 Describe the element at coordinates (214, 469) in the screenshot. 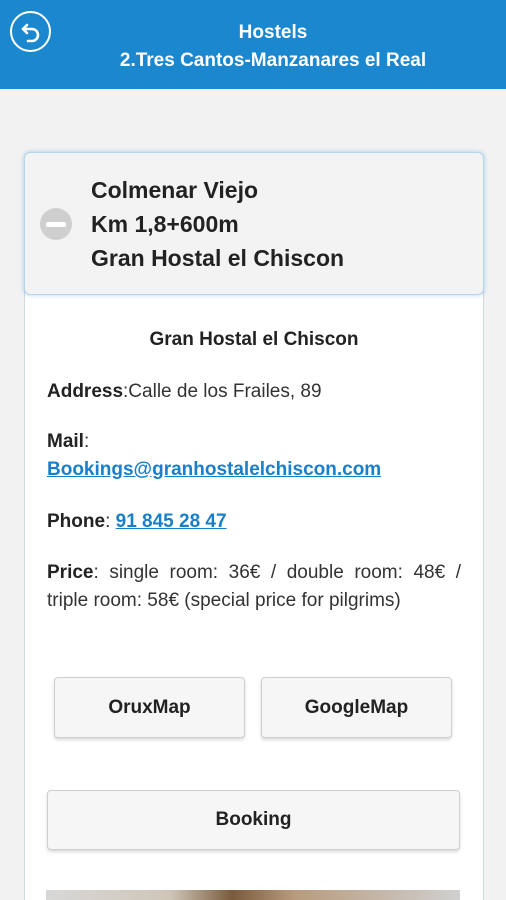

I see `mail-link: Bookings@granhostalelchiscon.com` at that location.